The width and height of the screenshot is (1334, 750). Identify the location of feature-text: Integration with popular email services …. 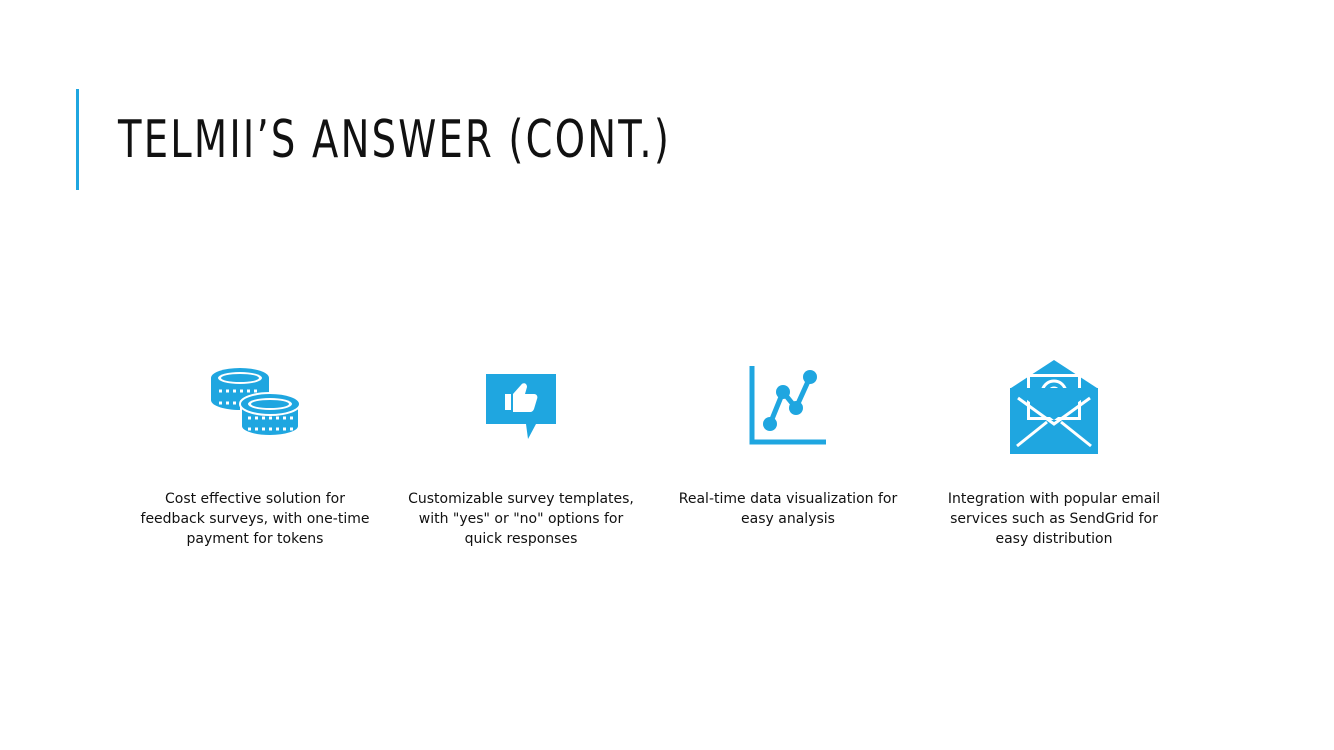
(1054, 519).